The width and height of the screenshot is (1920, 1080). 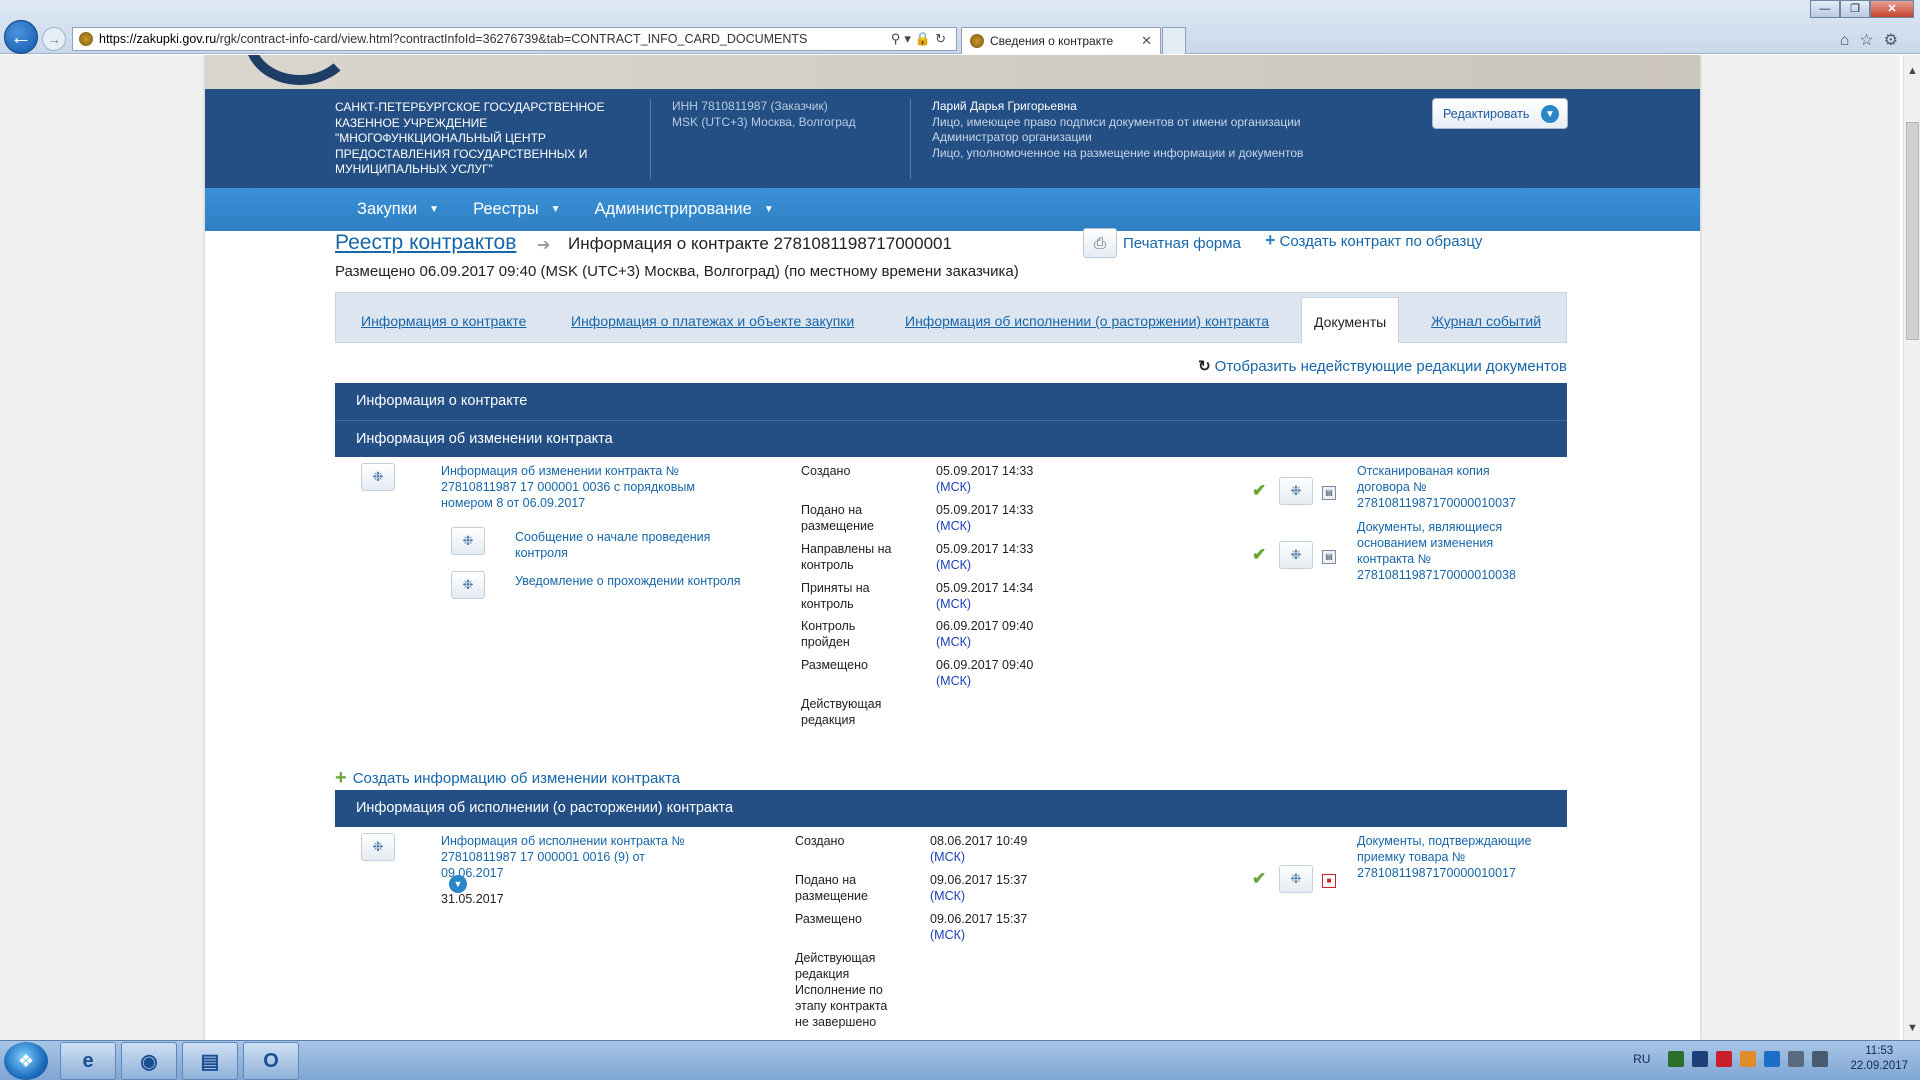 What do you see at coordinates (630, 581) in the screenshot?
I see `control-pass-notice-link: Уведомление о прохождении контроля` at bounding box center [630, 581].